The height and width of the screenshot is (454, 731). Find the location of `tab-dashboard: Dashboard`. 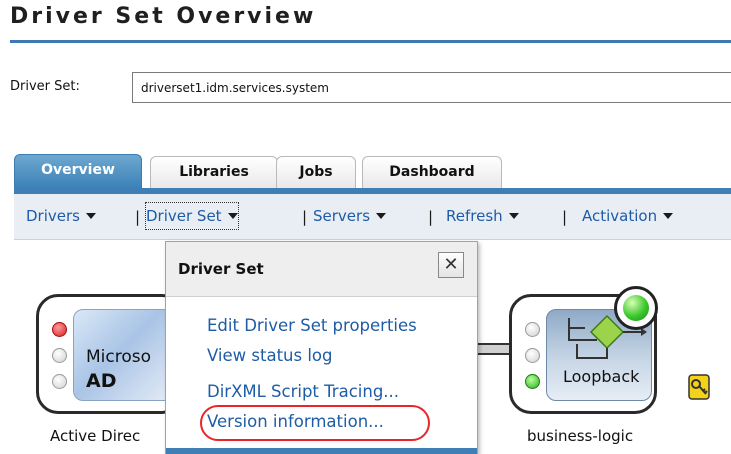

tab-dashboard: Dashboard is located at coordinates (432, 172).